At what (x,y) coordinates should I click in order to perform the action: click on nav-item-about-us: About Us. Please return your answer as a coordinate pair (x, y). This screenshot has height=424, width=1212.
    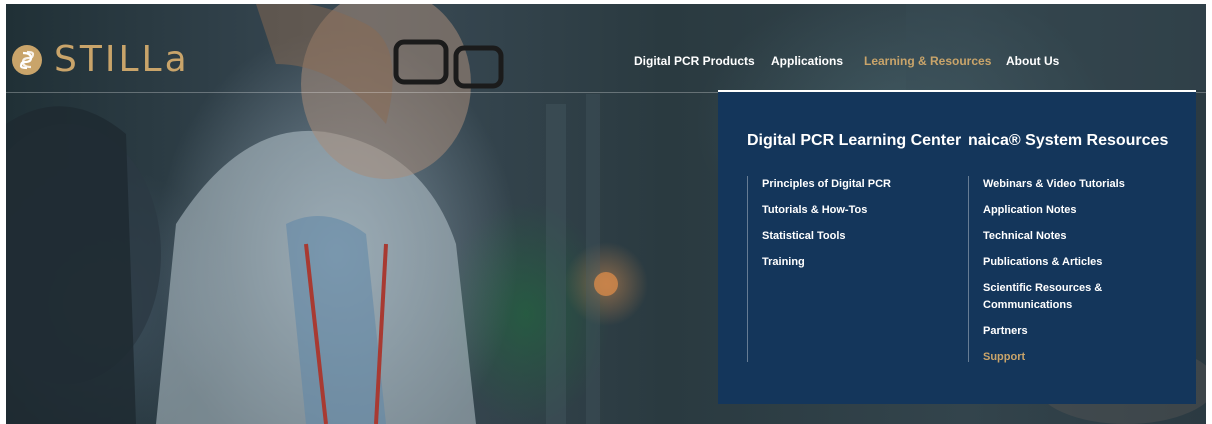
    Looking at the image, I should click on (1032, 61).